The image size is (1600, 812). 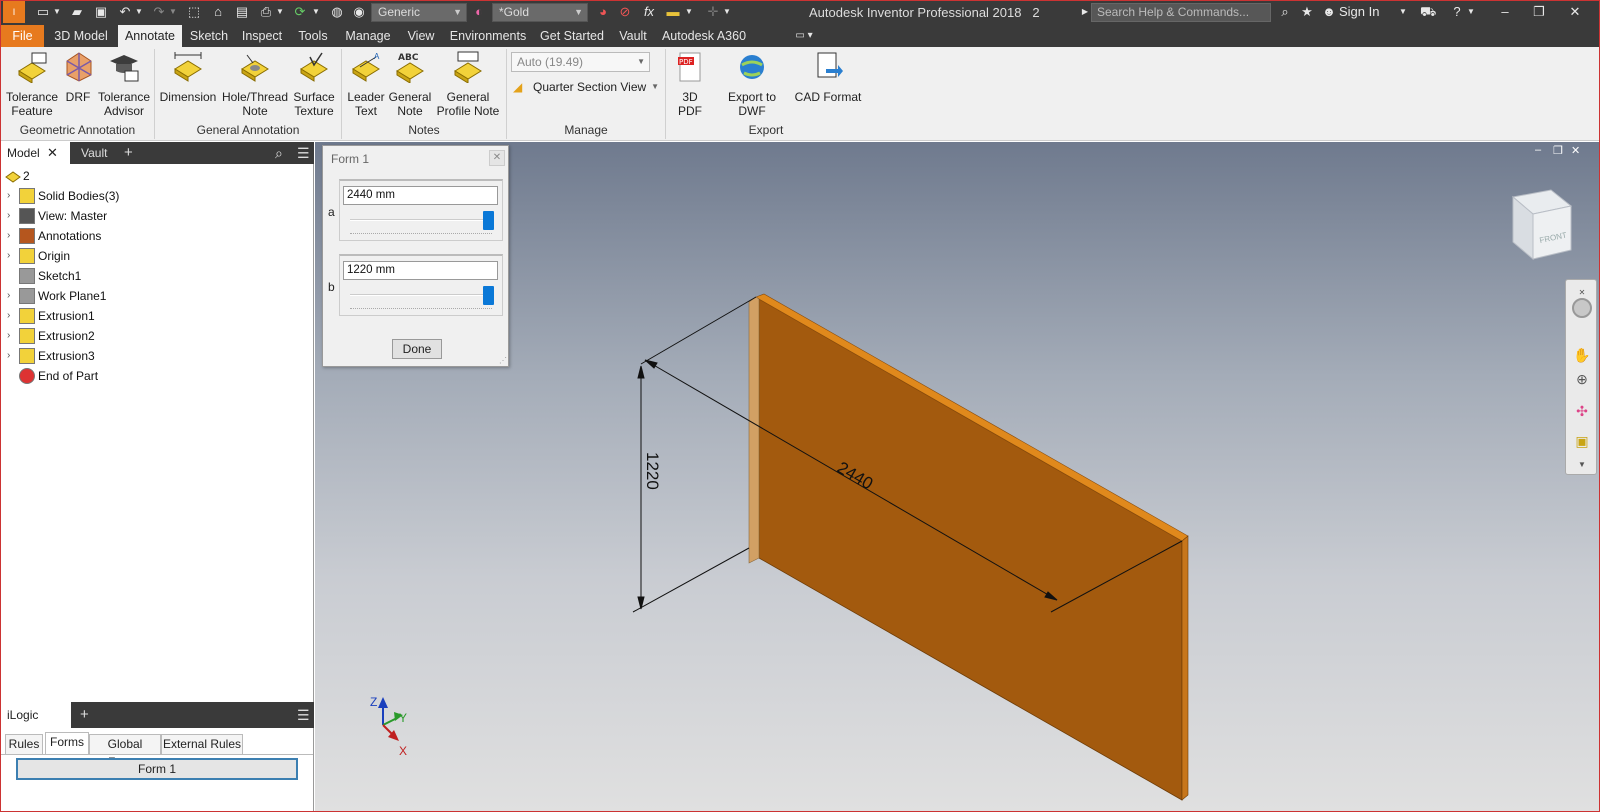 I want to click on inventor-logo-icon: I, so click(x=14, y=12).